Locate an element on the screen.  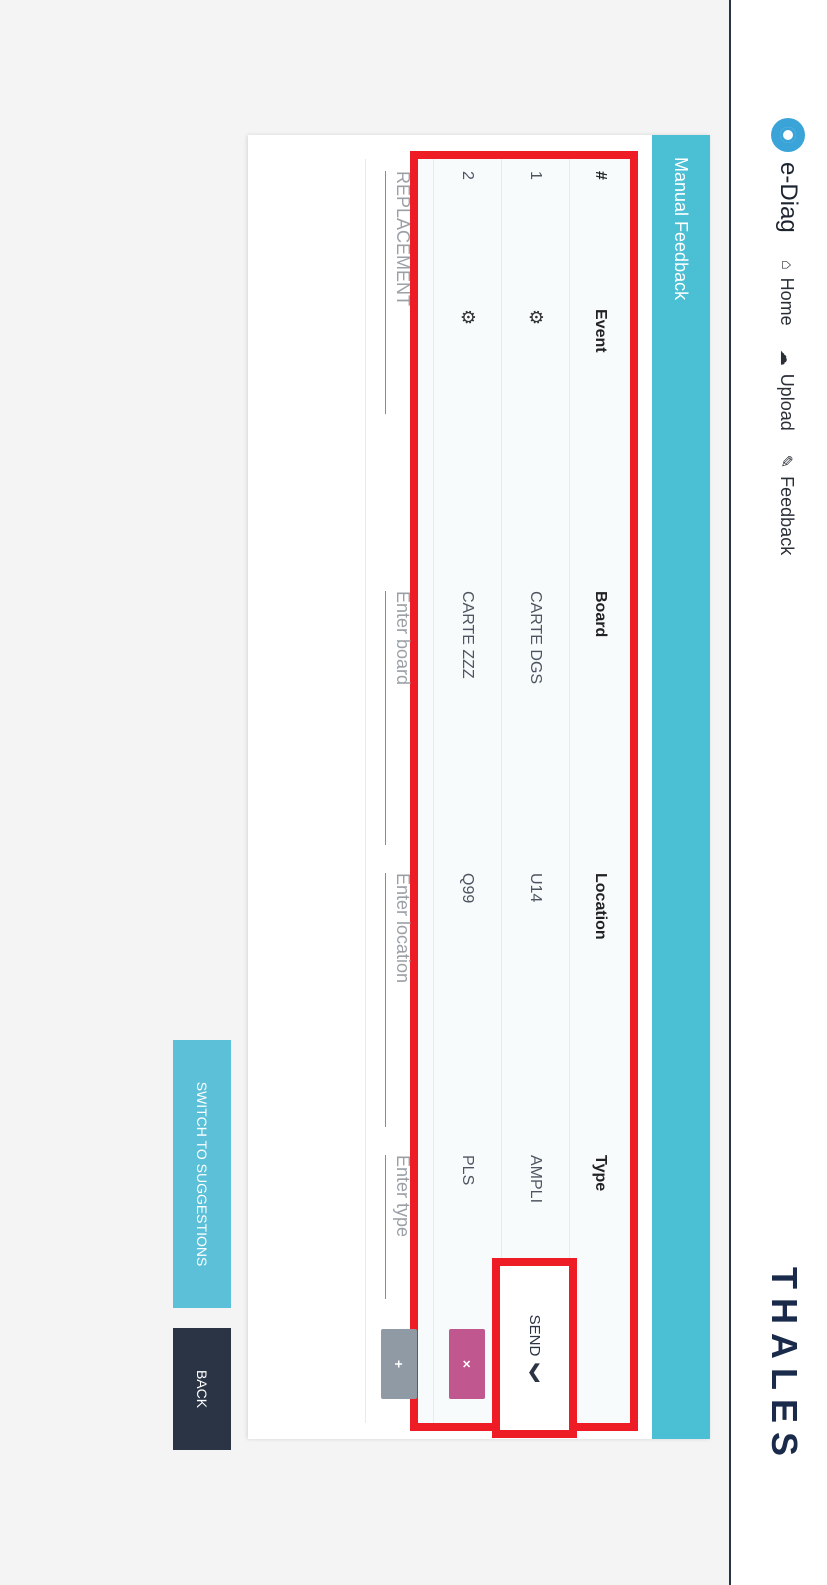
new-event-select-cell: REPLACEMENT is located at coordinates (399, 300).